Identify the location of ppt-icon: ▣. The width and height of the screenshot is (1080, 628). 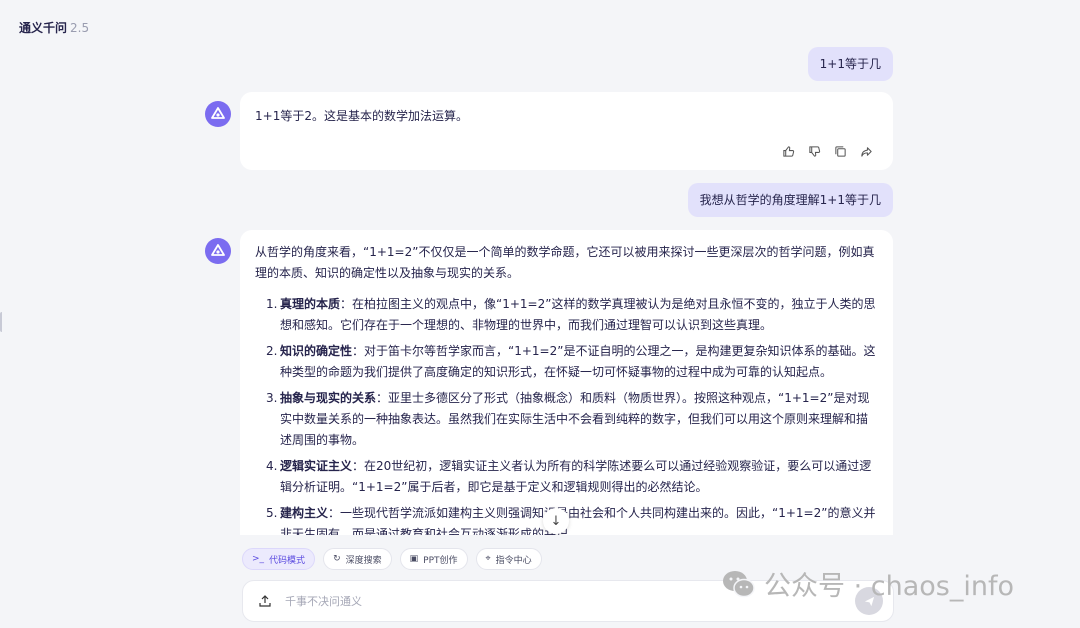
(414, 559).